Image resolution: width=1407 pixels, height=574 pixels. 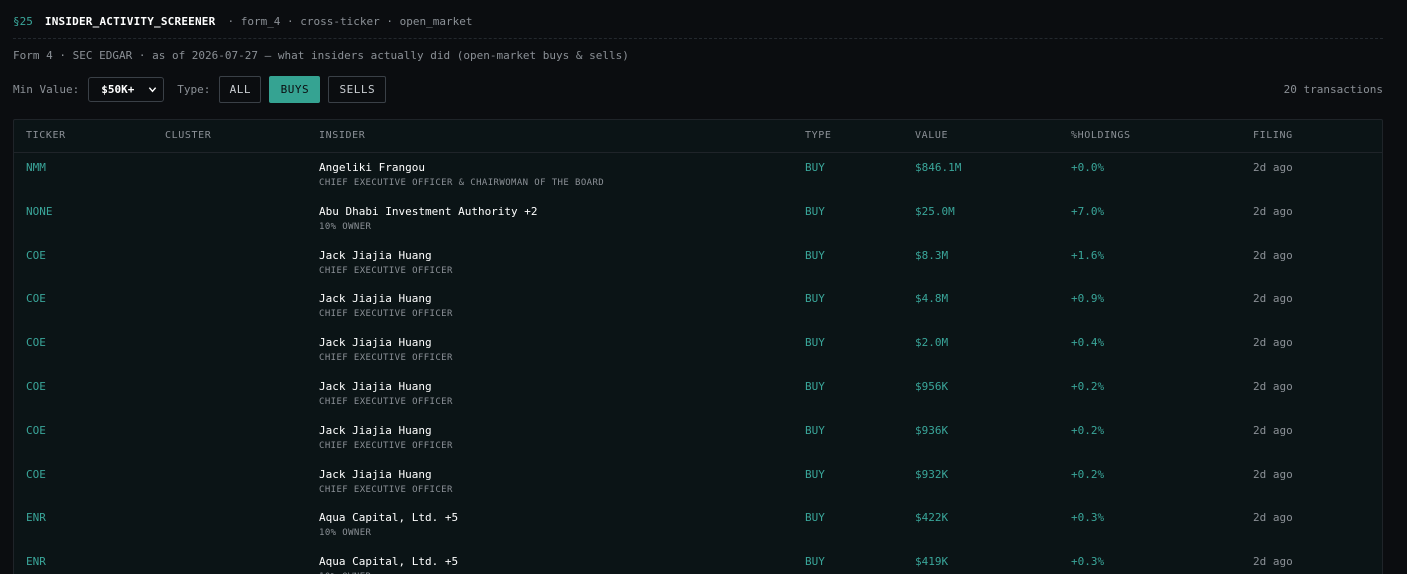 I want to click on column-header-holdings: %HOLDINGS, so click(x=1101, y=135).